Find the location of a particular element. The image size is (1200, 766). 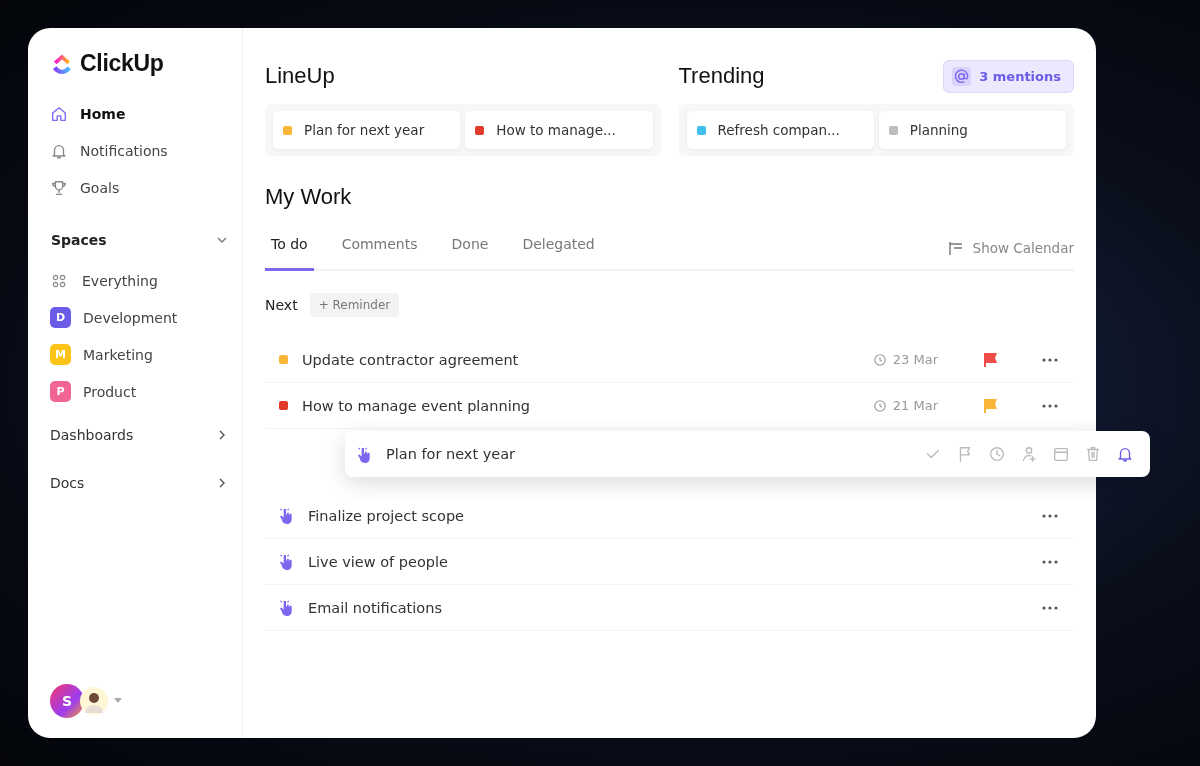

space-avatar: D is located at coordinates (60, 317).